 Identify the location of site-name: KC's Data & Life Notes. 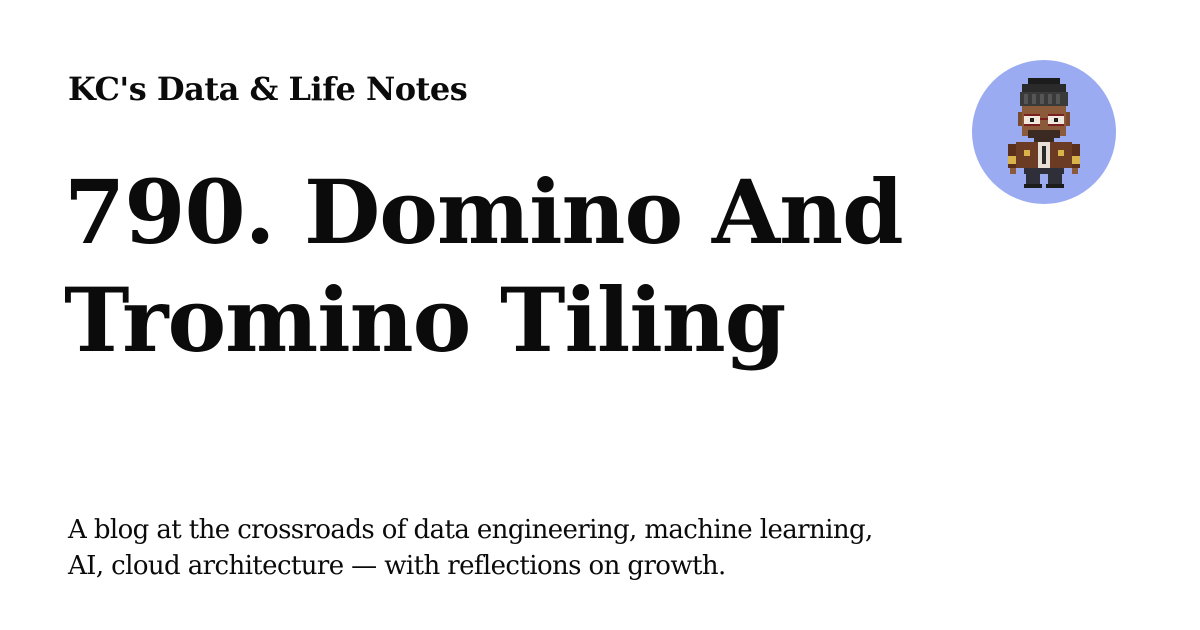
(268, 89).